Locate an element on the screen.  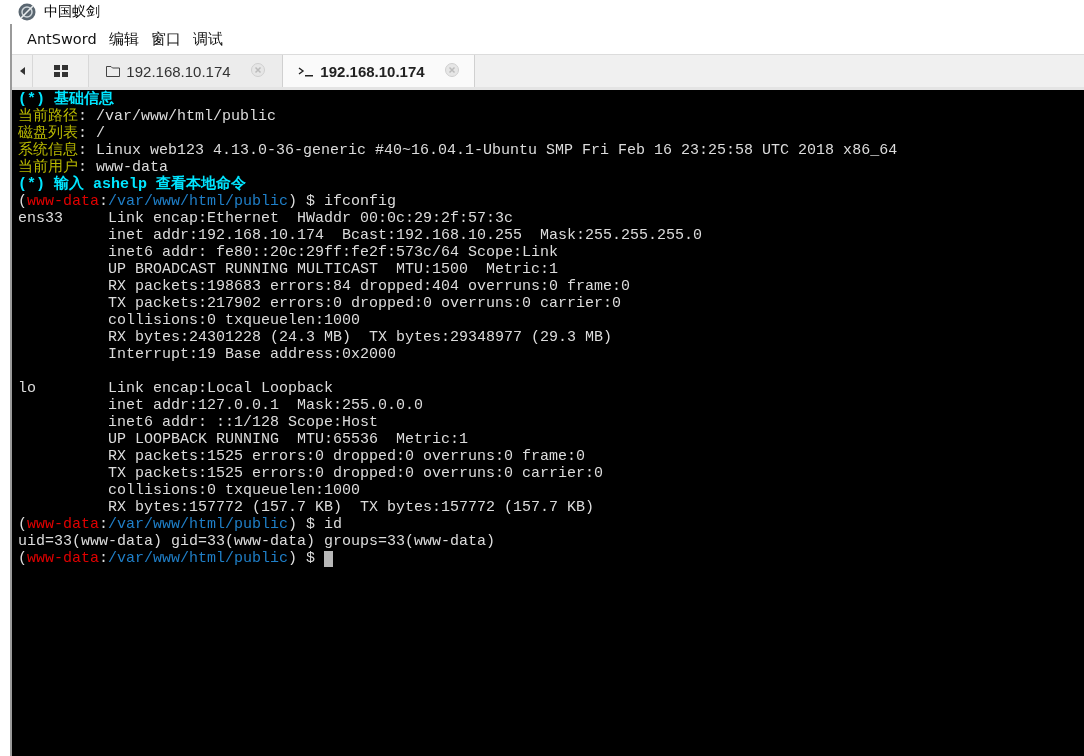
terminal-line: uid=33(www-data) gid=33(www-data) groups=33(www-data) is located at coordinates (257, 541).